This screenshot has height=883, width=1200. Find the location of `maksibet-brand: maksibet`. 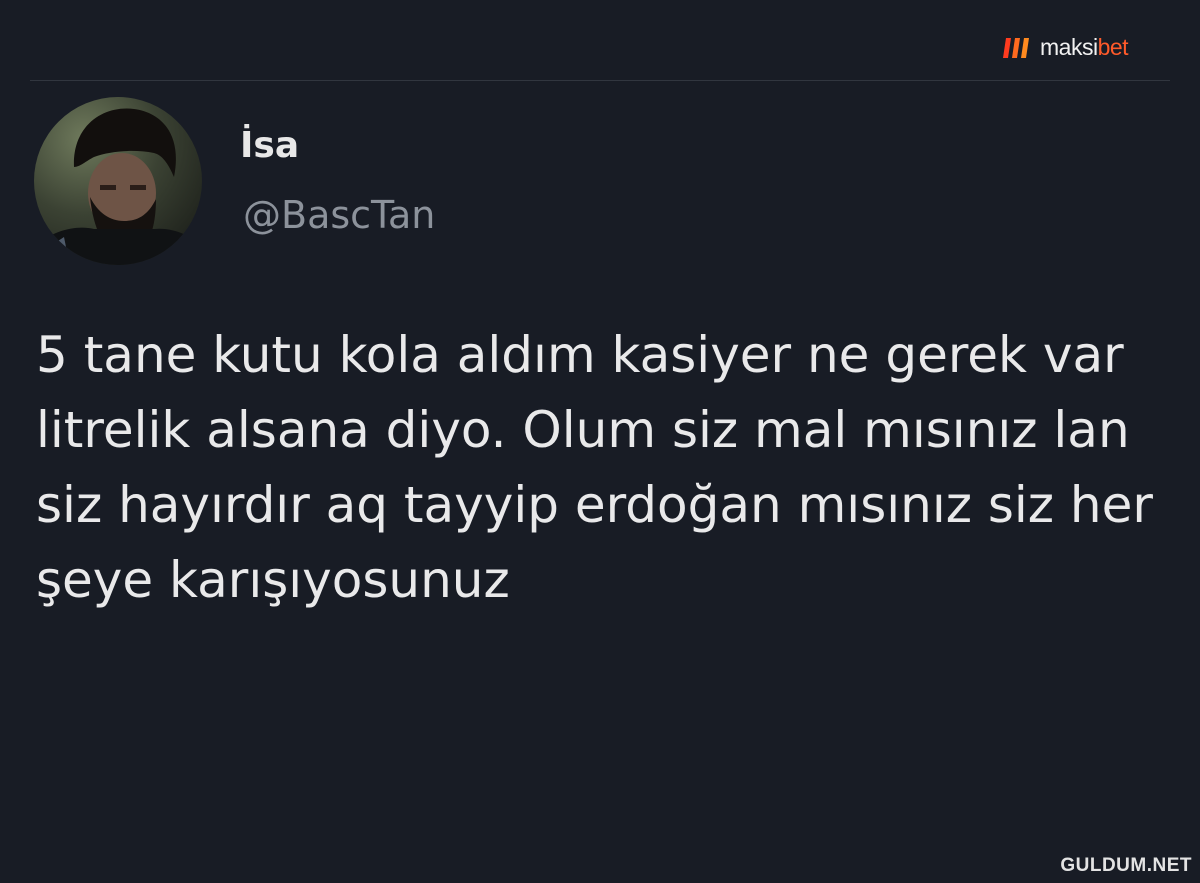

maksibet-brand: maksibet is located at coordinates (1064, 46).